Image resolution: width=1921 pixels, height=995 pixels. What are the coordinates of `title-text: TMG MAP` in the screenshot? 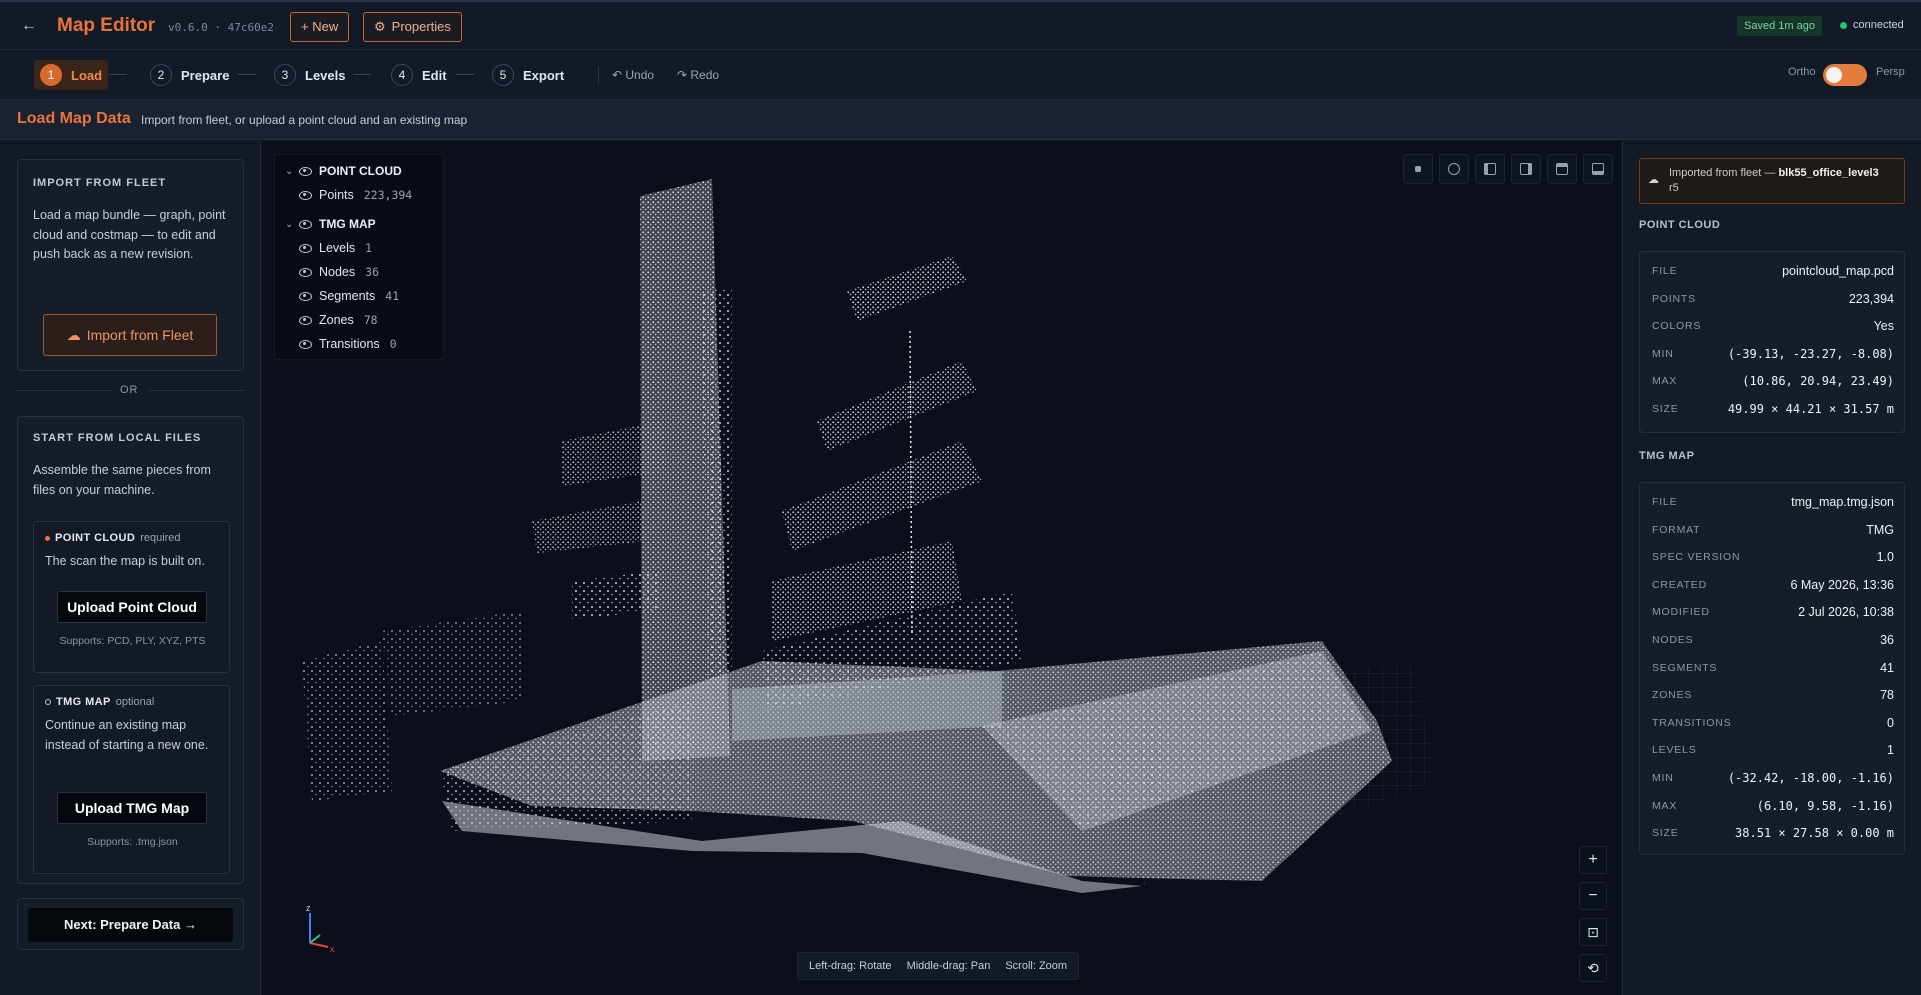 It's located at (83, 702).